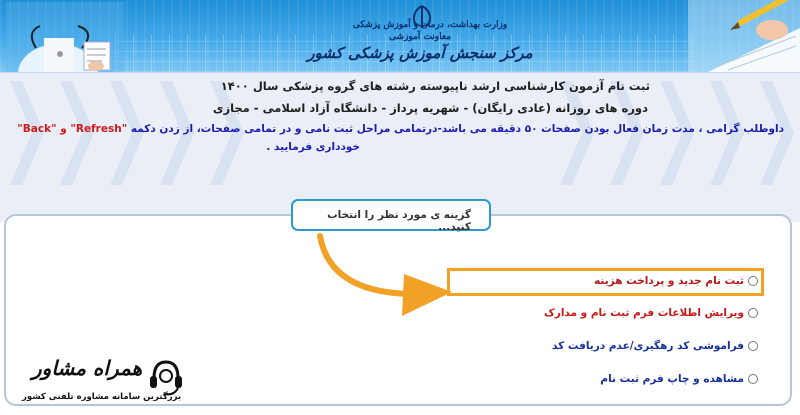 Image resolution: width=800 pixels, height=415 pixels. Describe the element at coordinates (669, 281) in the screenshot. I see `option-label: ثبت نام جدید و پرداخت هزینه` at that location.